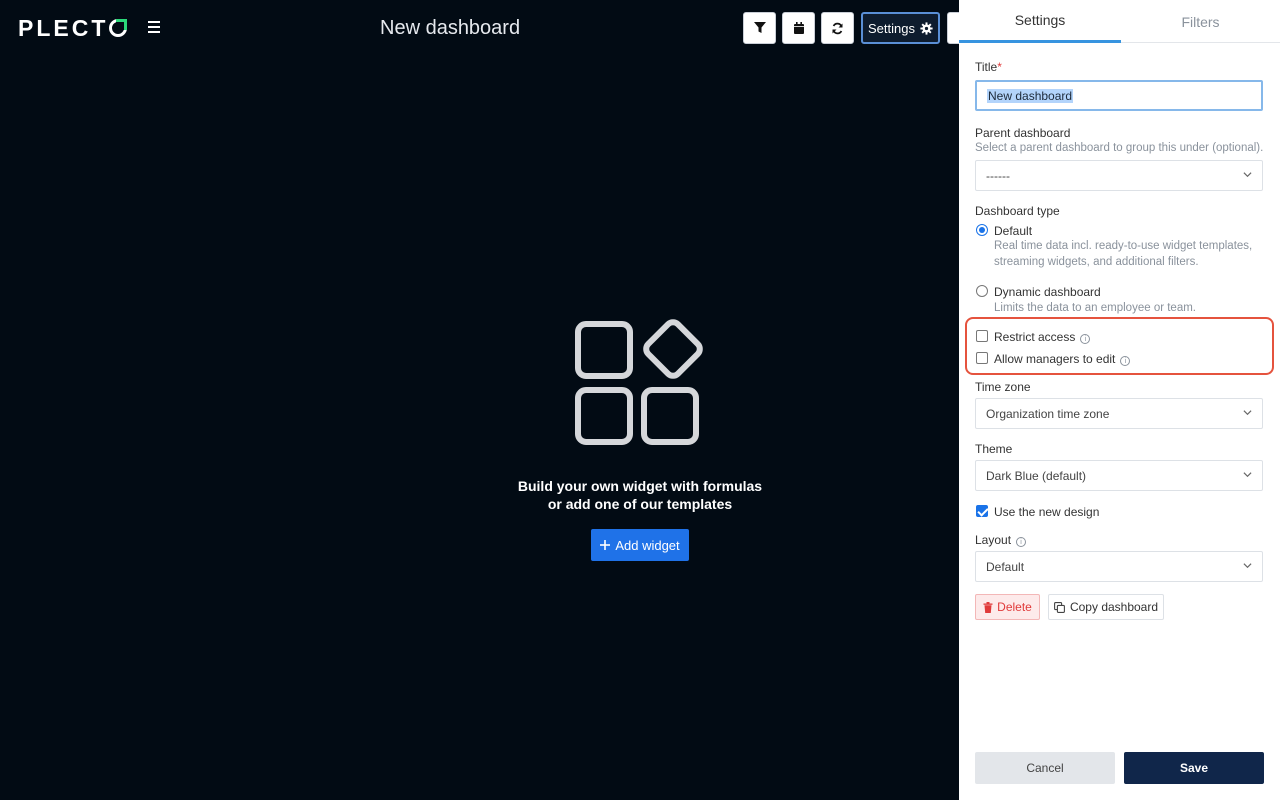  What do you see at coordinates (647, 545) in the screenshot?
I see `add-widget-label: Add widget` at bounding box center [647, 545].